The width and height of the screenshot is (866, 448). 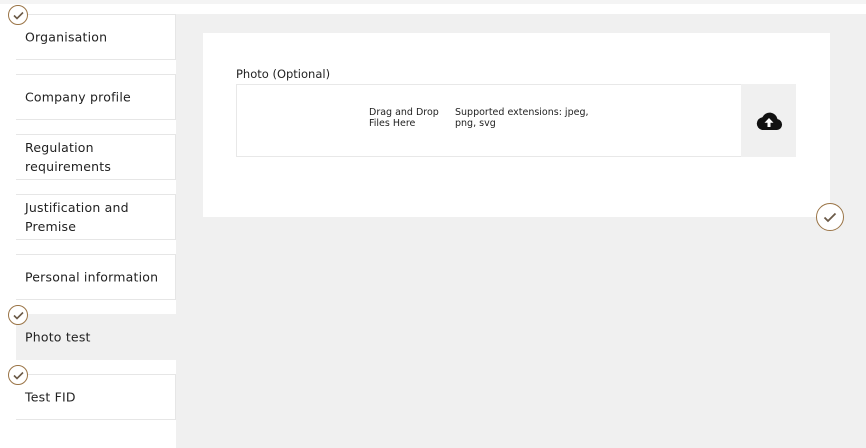 I want to click on sidebar-item-personal-information: Personal information, so click(x=96, y=277).